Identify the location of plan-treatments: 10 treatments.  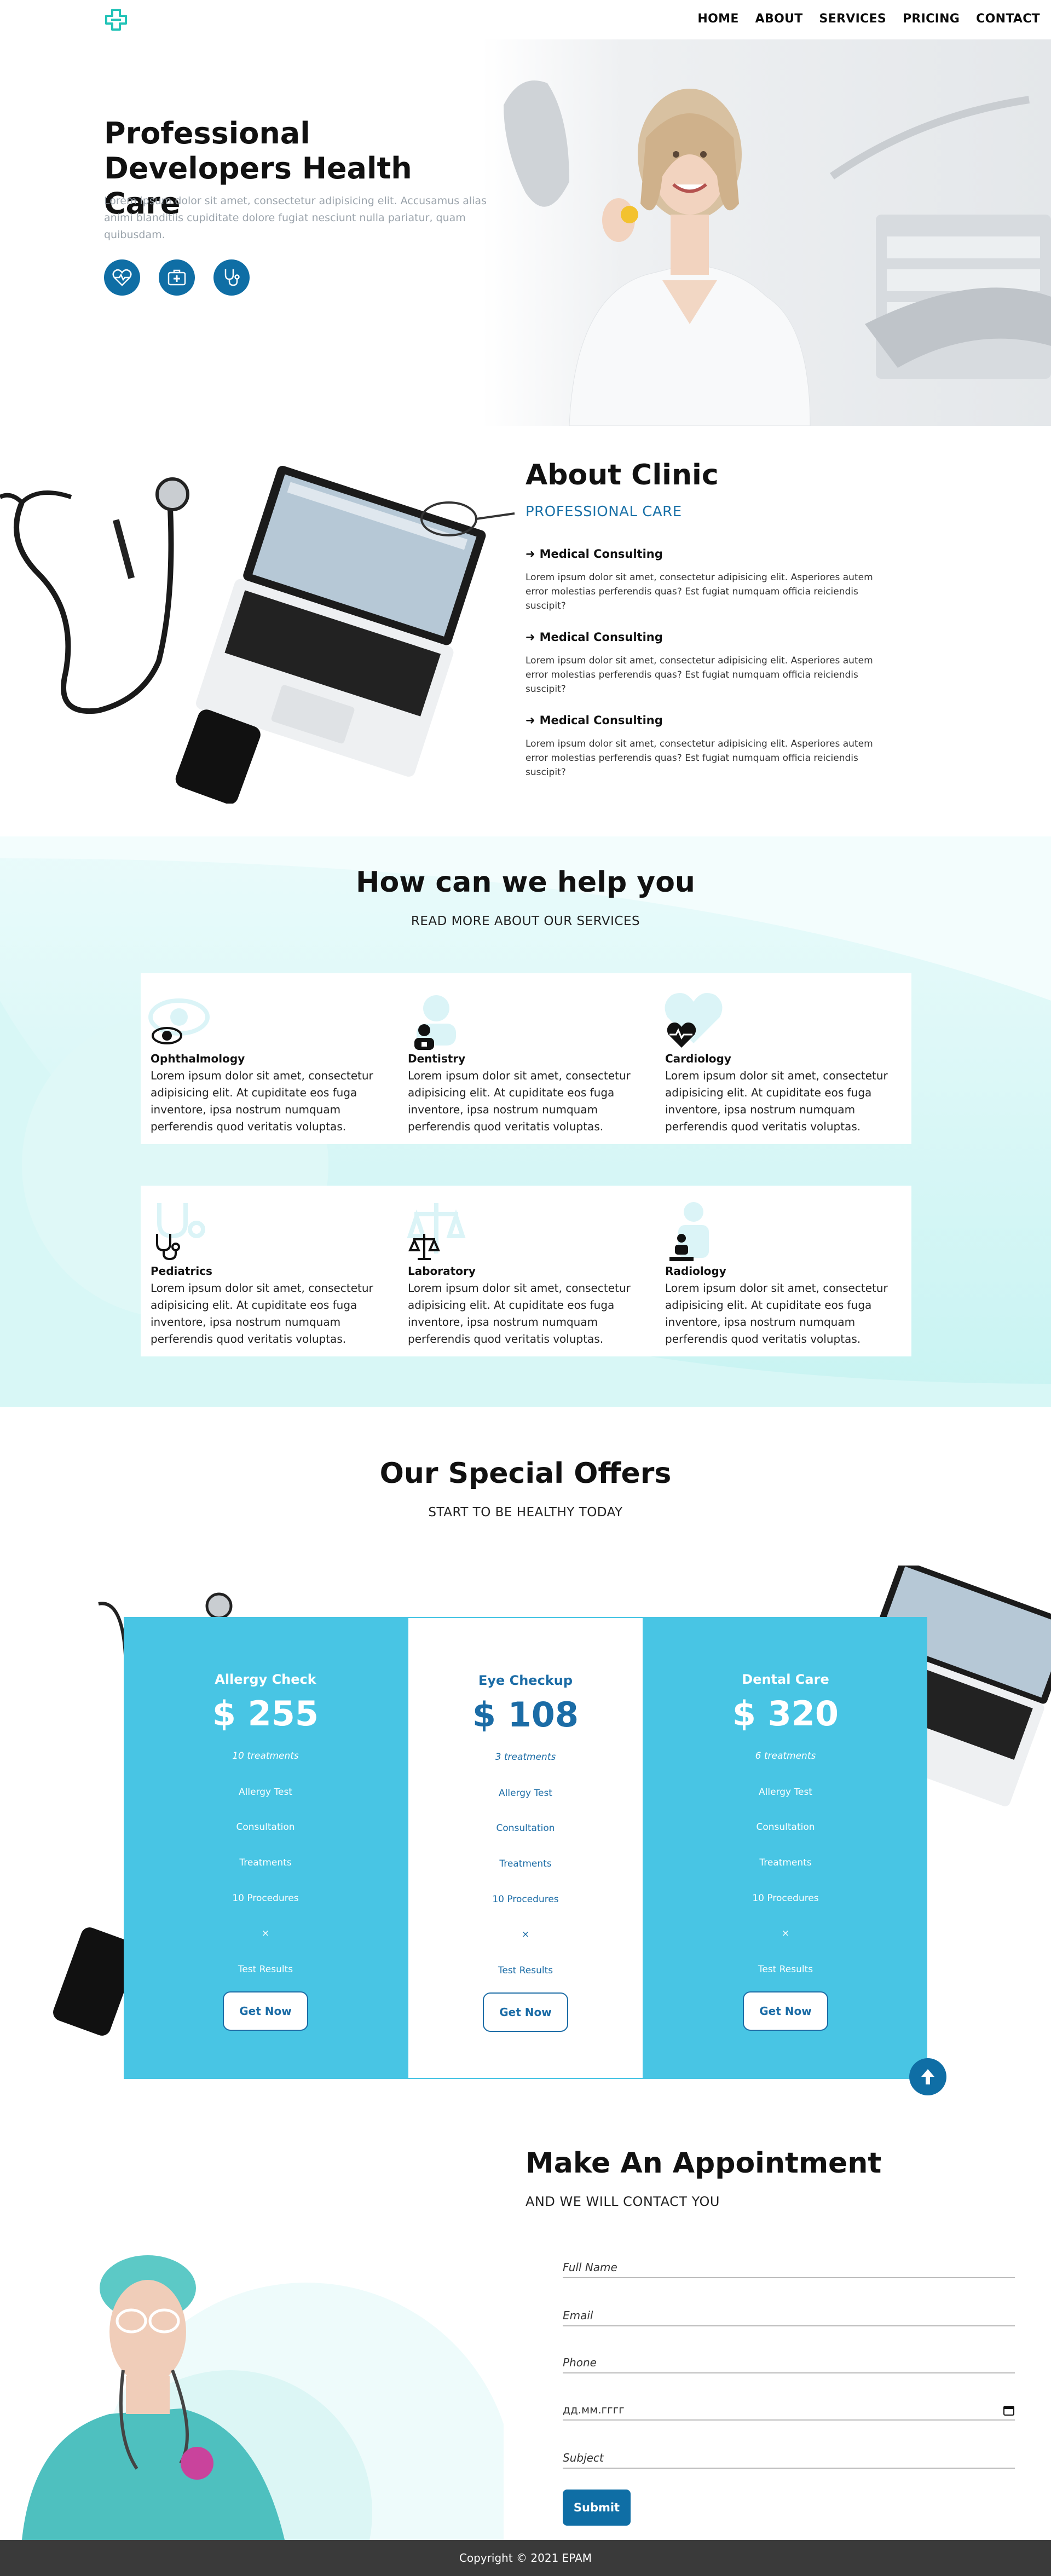
(265, 1756).